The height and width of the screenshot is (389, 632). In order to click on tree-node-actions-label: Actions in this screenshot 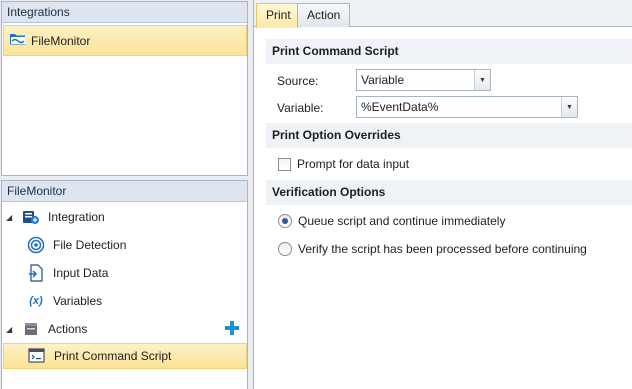, I will do `click(68, 329)`.